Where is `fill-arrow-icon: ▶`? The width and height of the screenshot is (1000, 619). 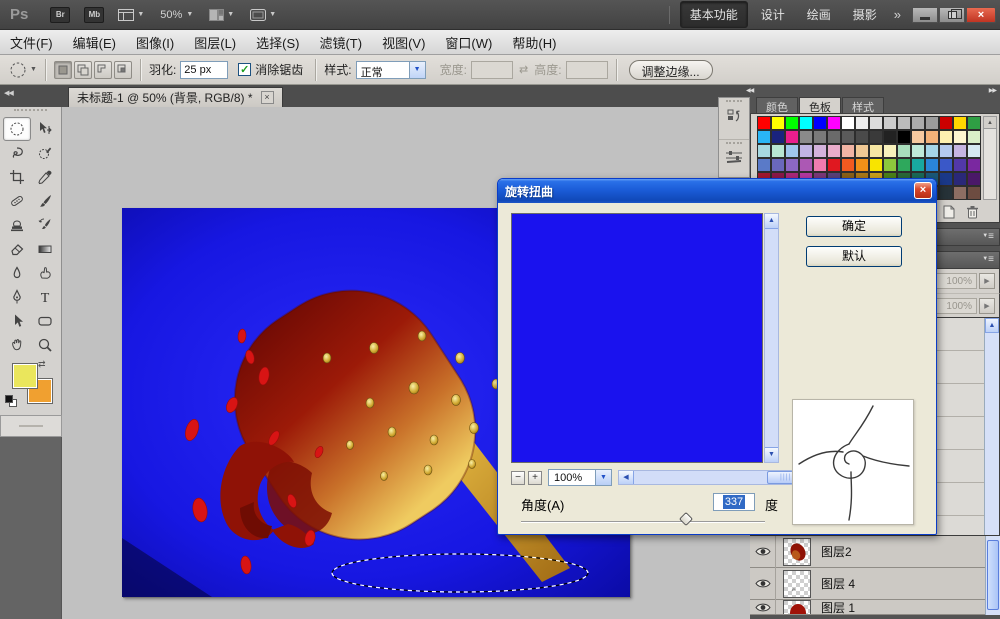
fill-arrow-icon: ▶ is located at coordinates (987, 306).